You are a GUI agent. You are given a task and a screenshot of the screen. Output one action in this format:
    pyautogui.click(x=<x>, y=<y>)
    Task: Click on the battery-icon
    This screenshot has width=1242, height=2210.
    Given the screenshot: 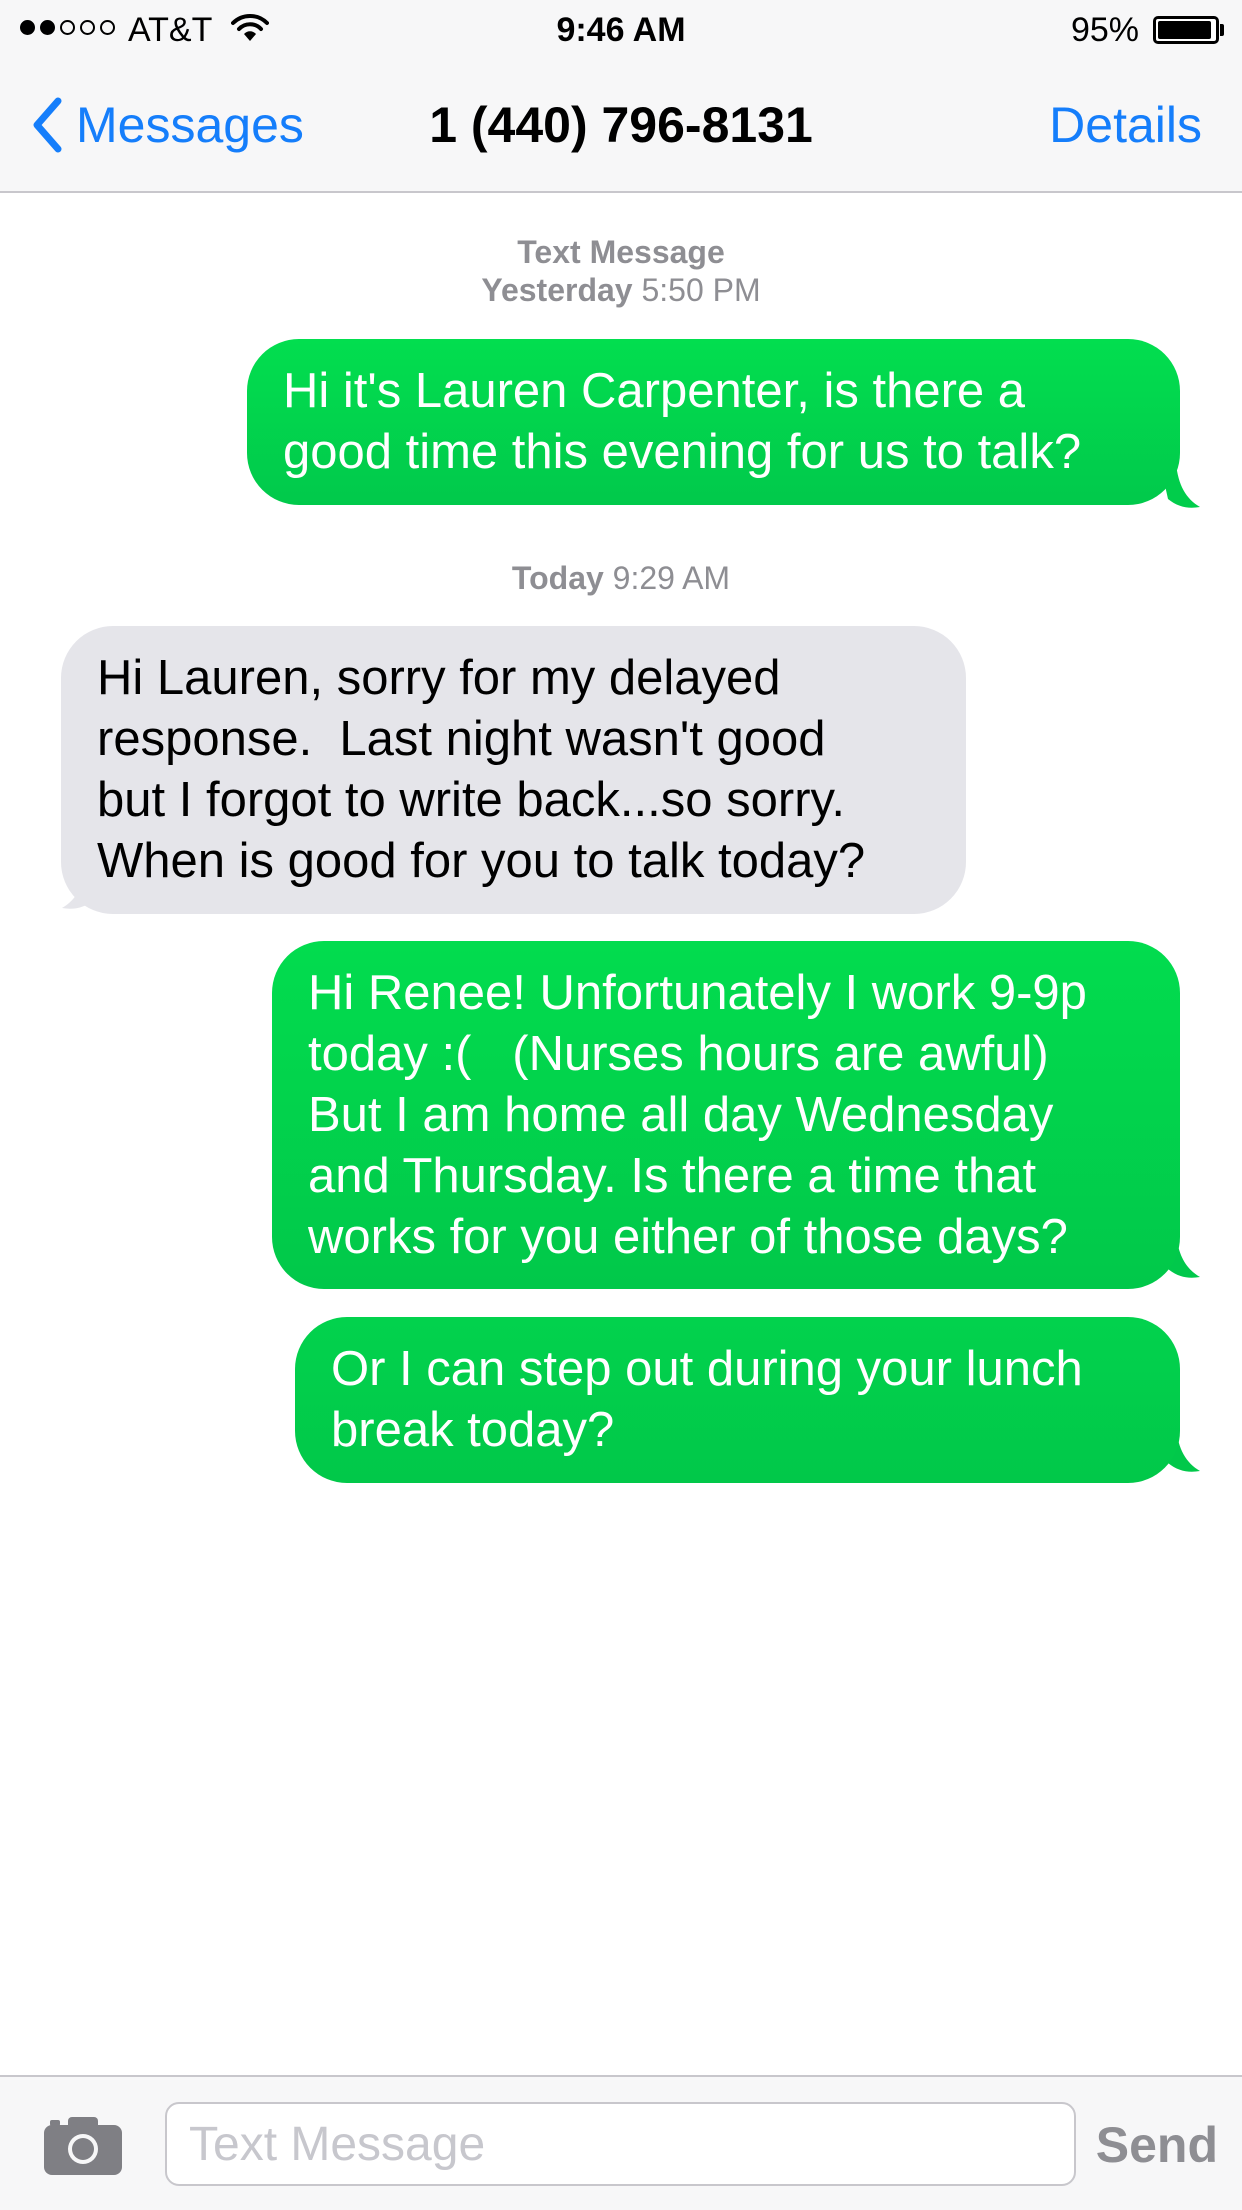 What is the action you would take?
    pyautogui.click(x=1186, y=30)
    